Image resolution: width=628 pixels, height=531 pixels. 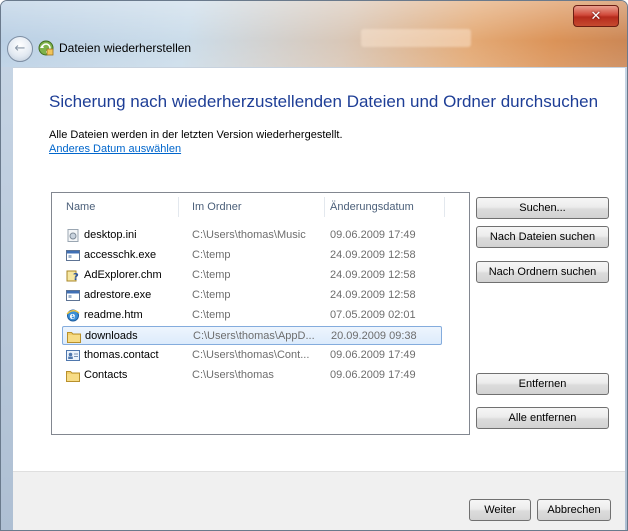 What do you see at coordinates (233, 375) in the screenshot?
I see `file-folder: C:\Users\thomas` at bounding box center [233, 375].